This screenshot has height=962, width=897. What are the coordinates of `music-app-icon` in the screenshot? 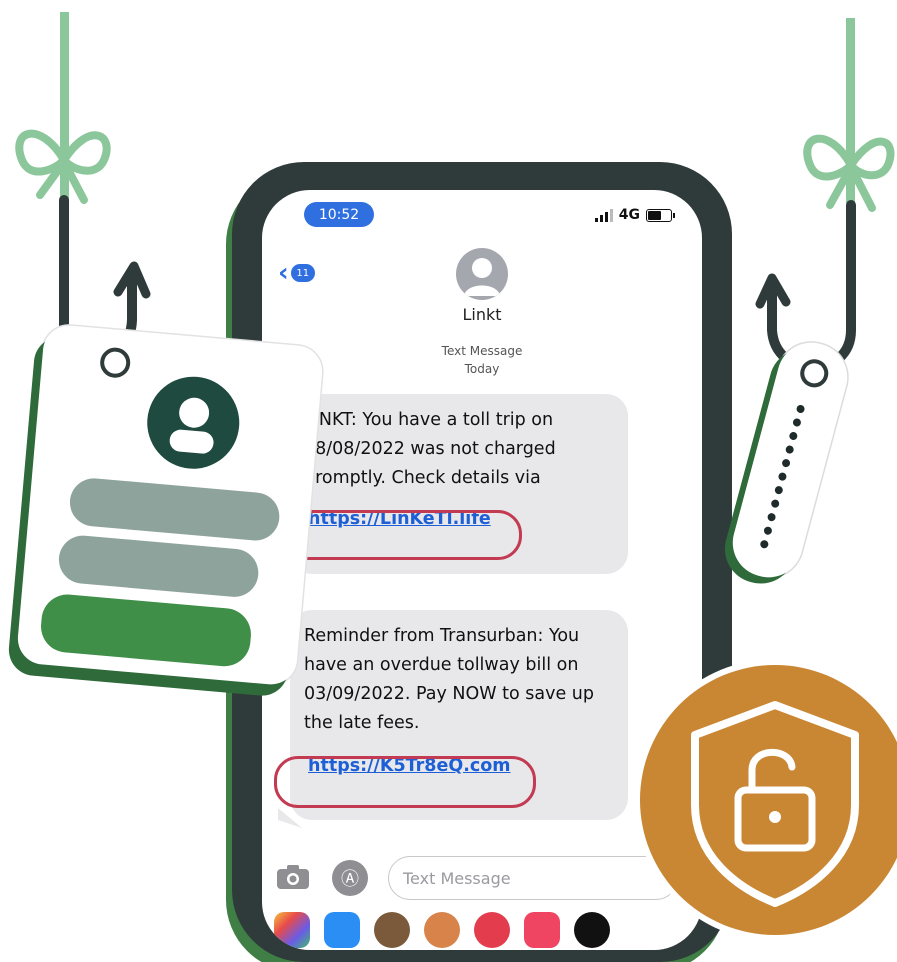 It's located at (542, 930).